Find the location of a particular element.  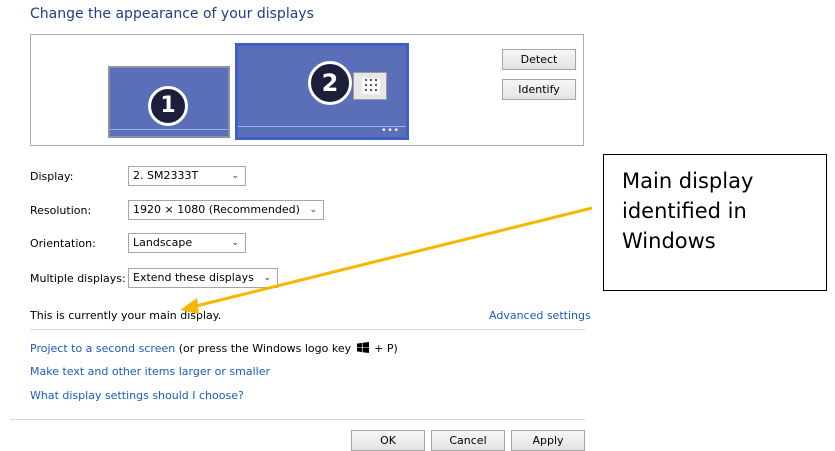

resolution-select-value: 1920 × 1080 (Recommended) is located at coordinates (216, 209).